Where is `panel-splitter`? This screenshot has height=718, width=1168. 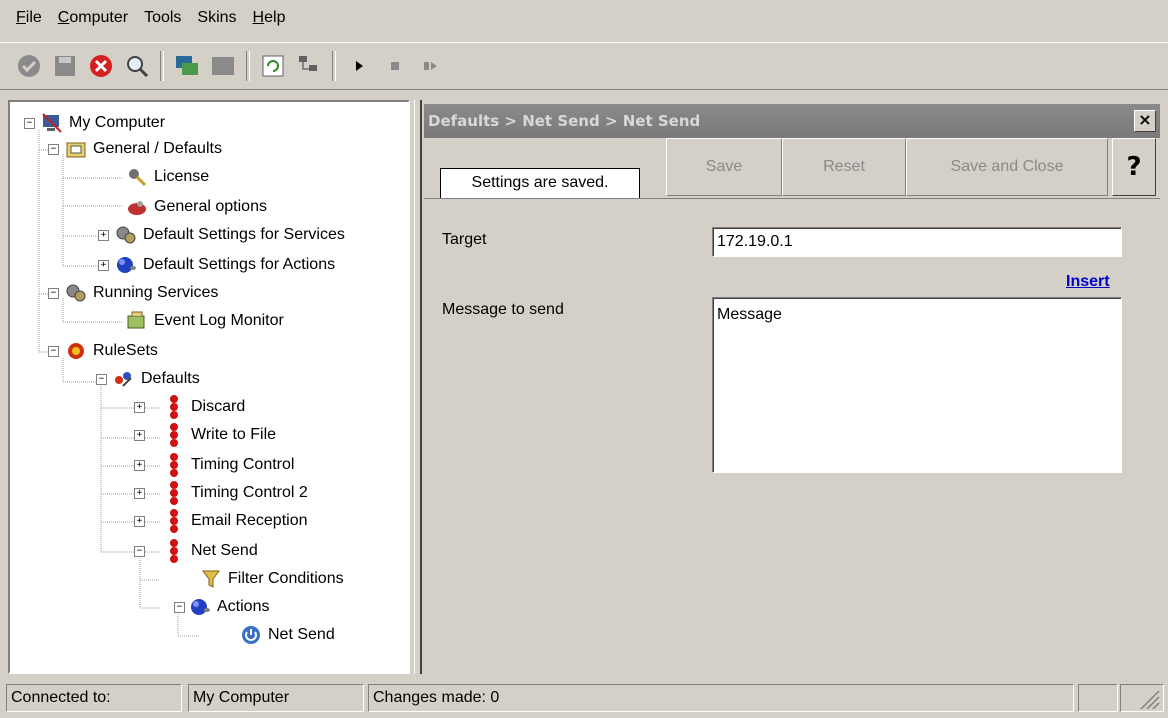 panel-splitter is located at coordinates (418, 387).